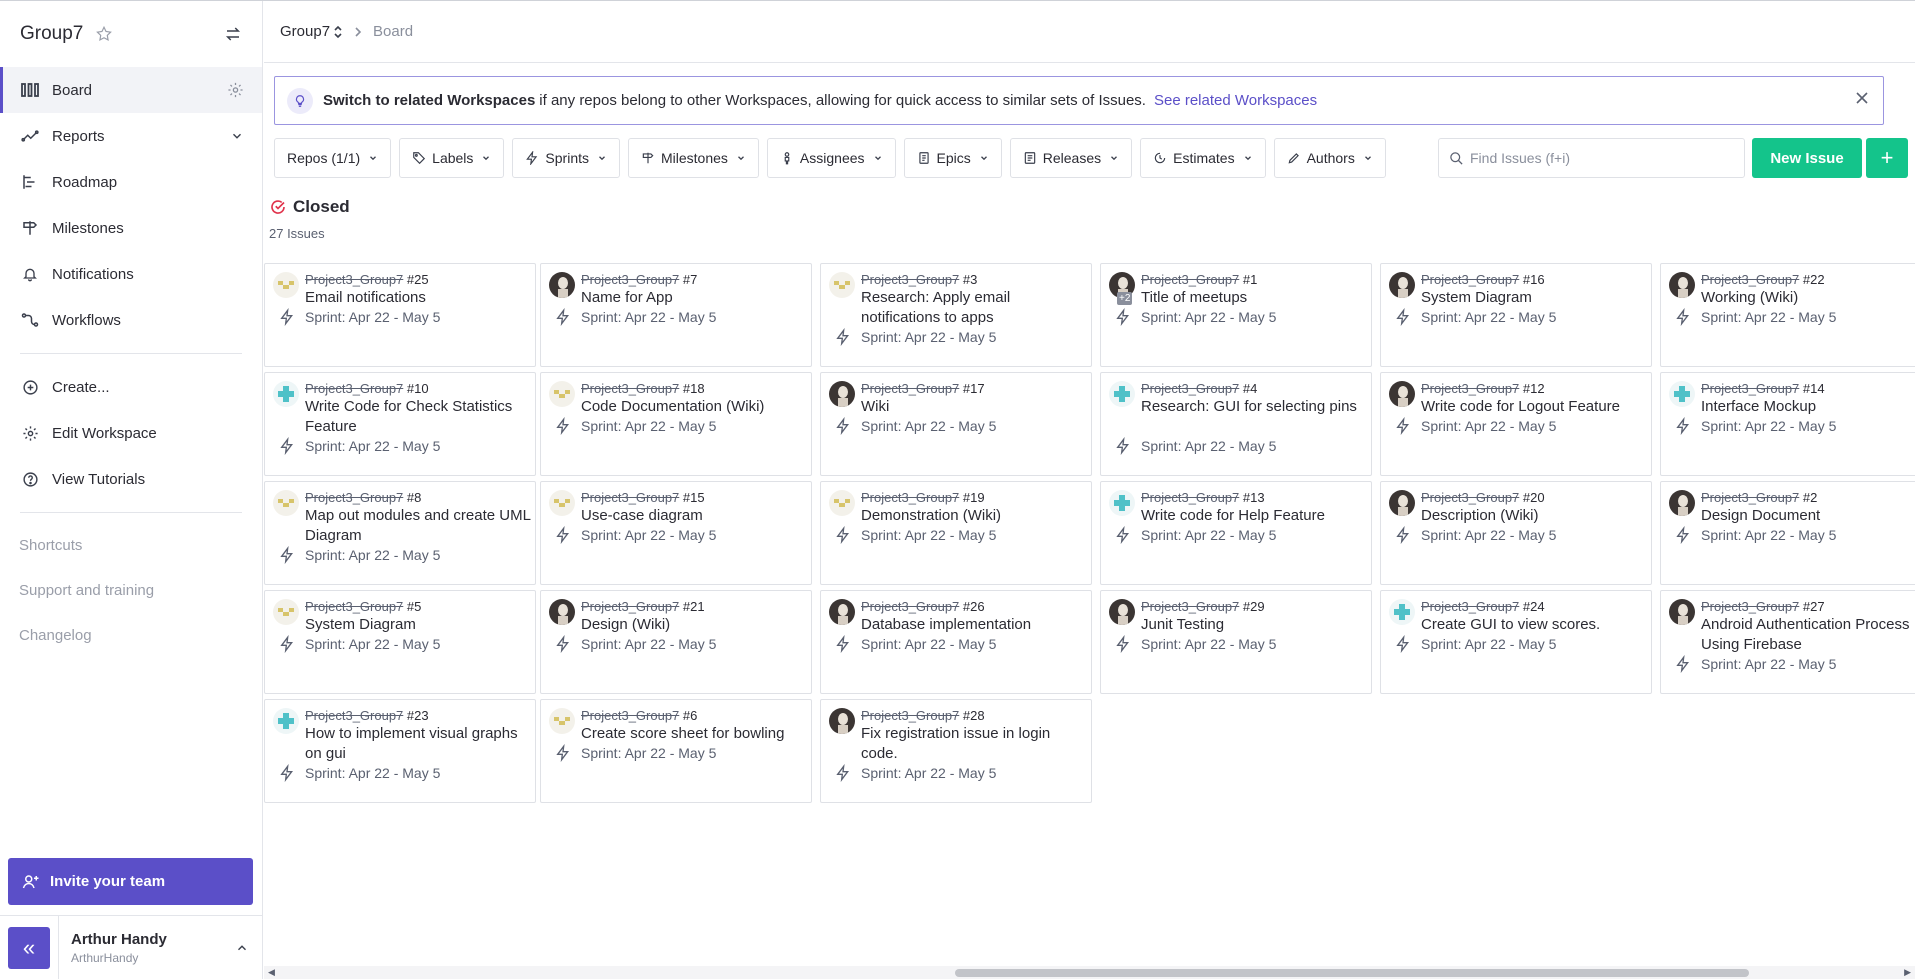  Describe the element at coordinates (1071, 158) in the screenshot. I see `filter-releases: Releases` at that location.